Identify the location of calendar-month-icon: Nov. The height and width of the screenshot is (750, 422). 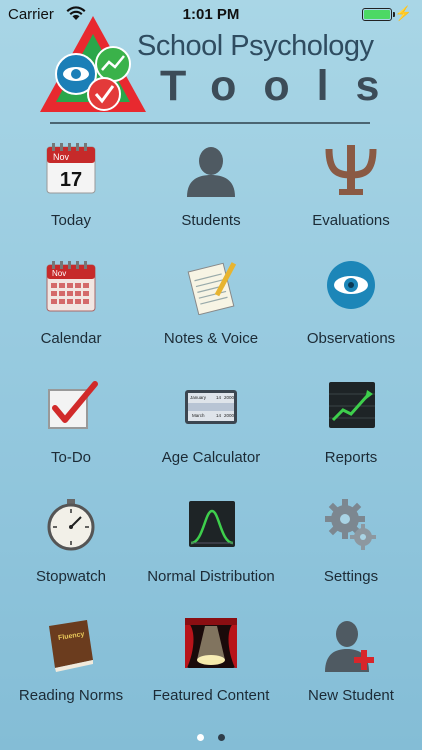
(71, 286).